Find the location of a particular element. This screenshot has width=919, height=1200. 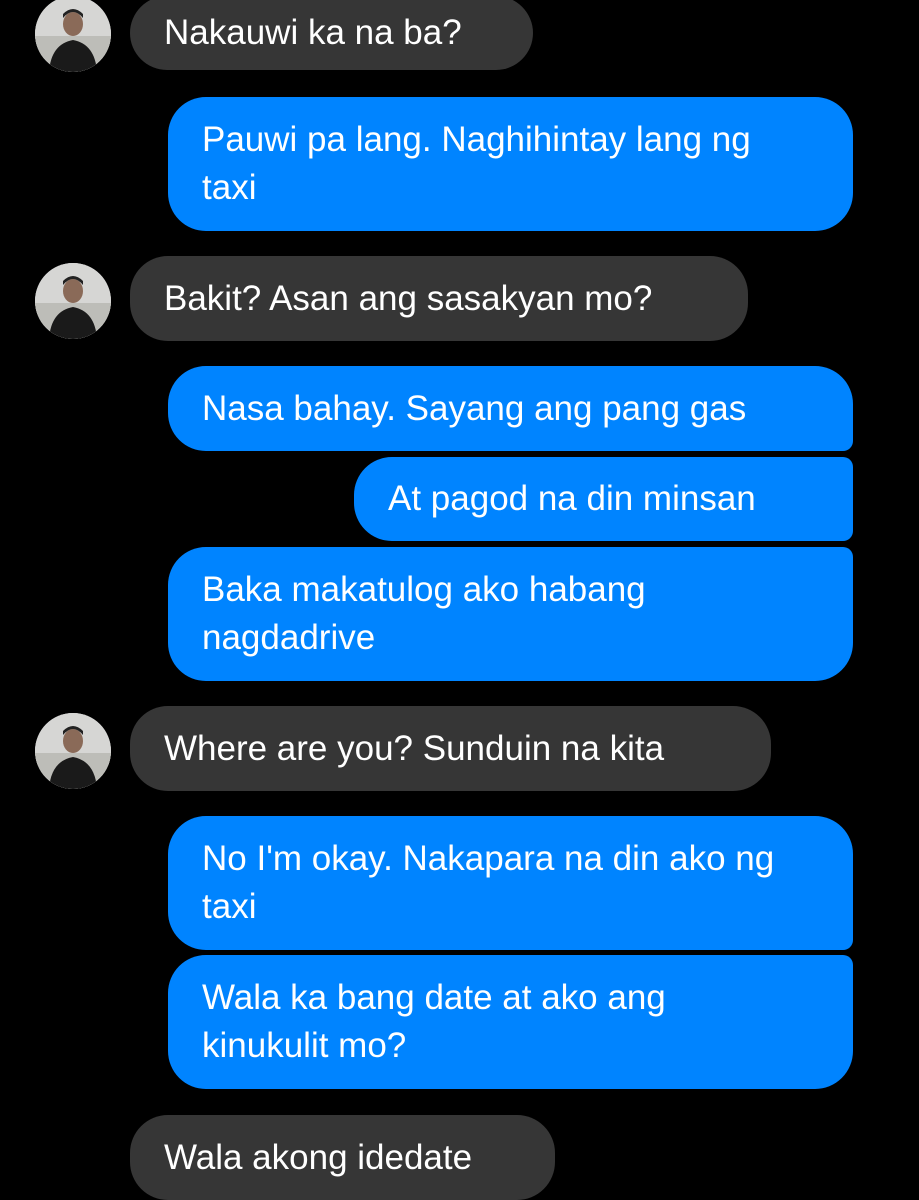

message-text: Where are you? Sunduin na kita is located at coordinates (414, 748).